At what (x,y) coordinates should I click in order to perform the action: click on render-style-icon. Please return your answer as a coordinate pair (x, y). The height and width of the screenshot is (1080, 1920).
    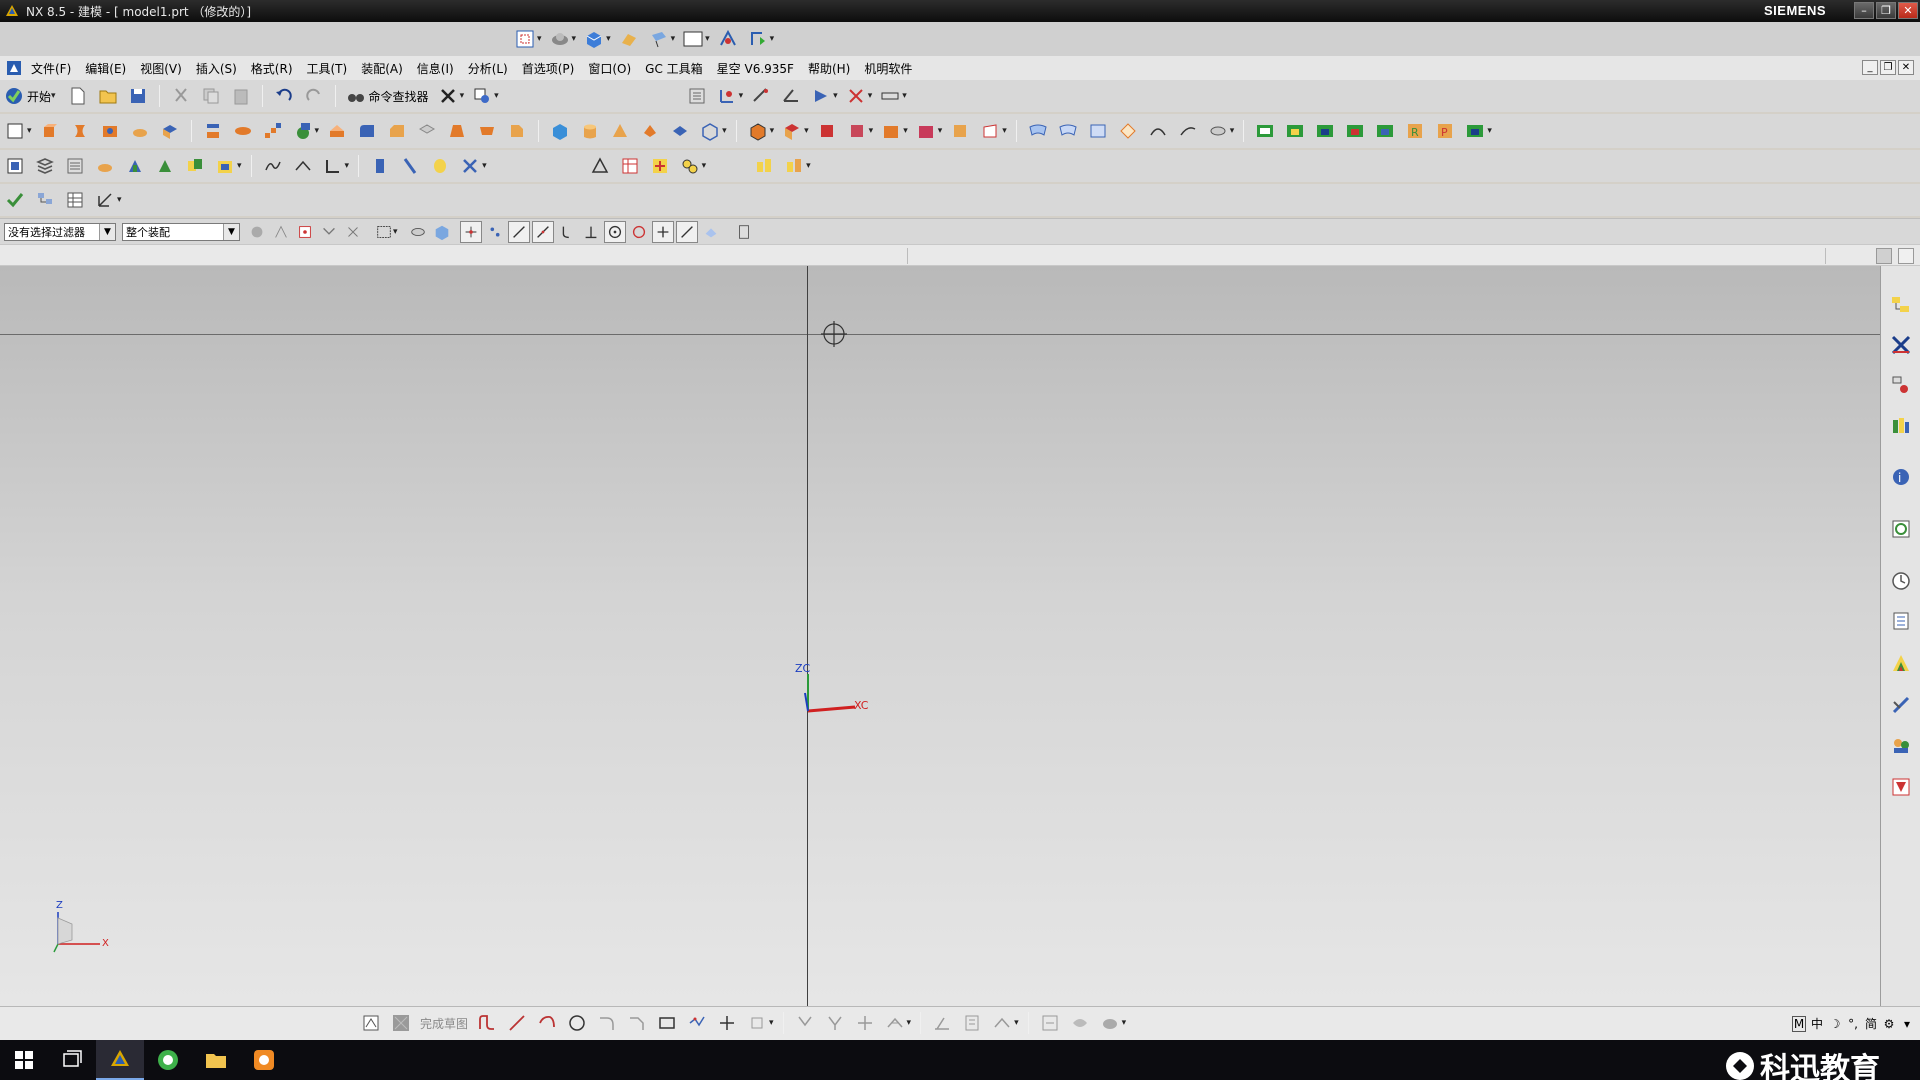
    Looking at the image, I should click on (560, 39).